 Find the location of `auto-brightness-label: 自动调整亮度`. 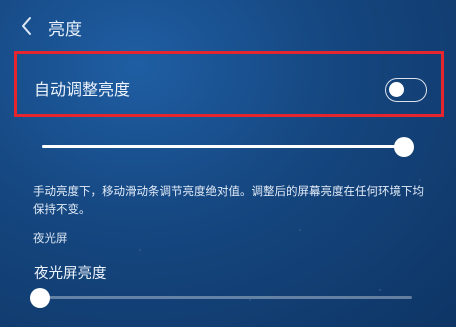

auto-brightness-label: 自动调整亮度 is located at coordinates (82, 89).